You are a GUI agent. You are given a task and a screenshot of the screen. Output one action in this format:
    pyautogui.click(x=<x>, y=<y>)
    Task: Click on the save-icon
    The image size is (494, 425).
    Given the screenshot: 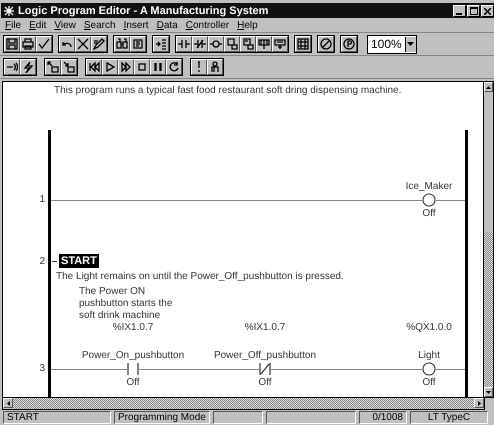 What is the action you would take?
    pyautogui.click(x=12, y=44)
    